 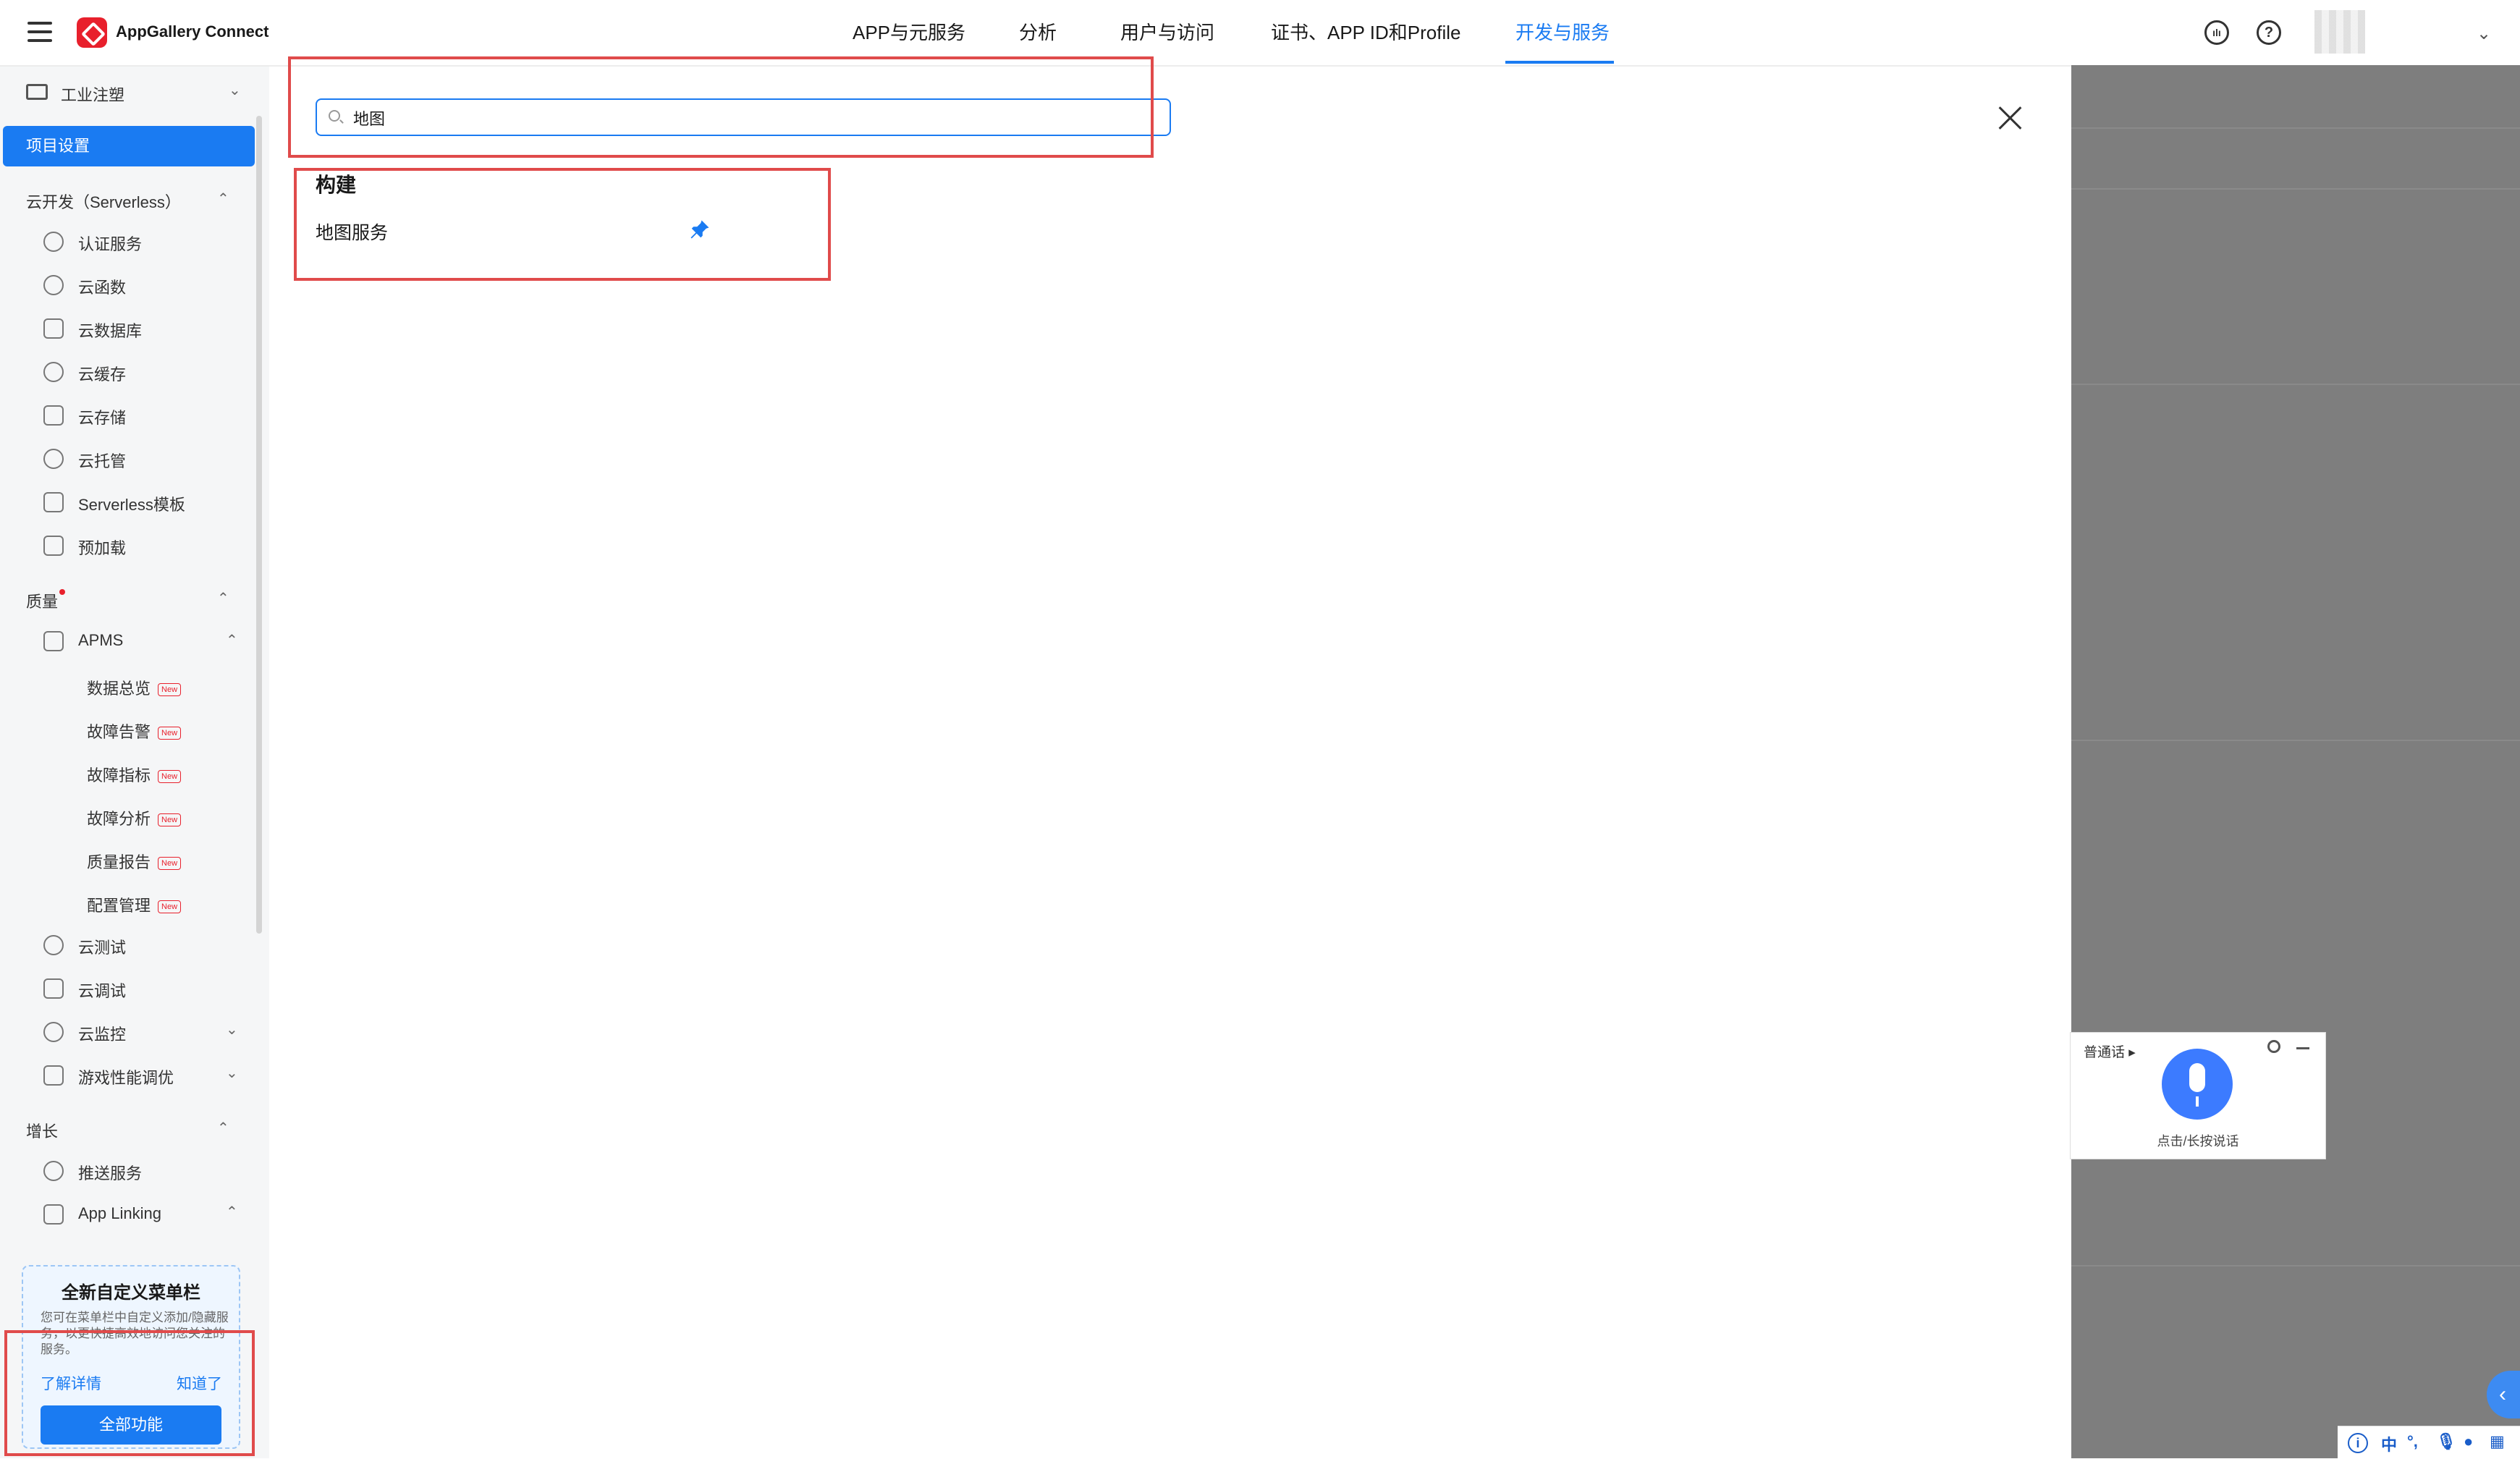 I want to click on ifly-logo-icon: i, so click(x=2358, y=1443).